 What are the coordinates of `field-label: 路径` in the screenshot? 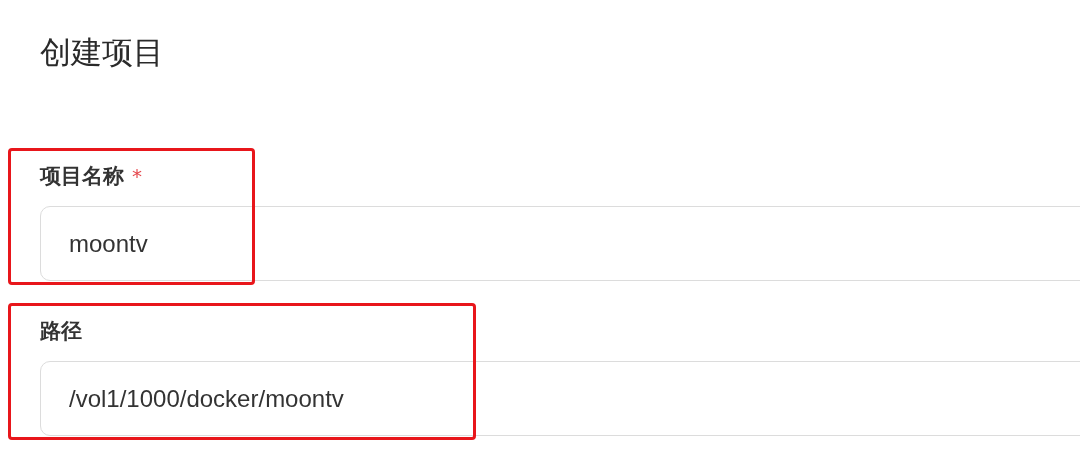 It's located at (61, 331).